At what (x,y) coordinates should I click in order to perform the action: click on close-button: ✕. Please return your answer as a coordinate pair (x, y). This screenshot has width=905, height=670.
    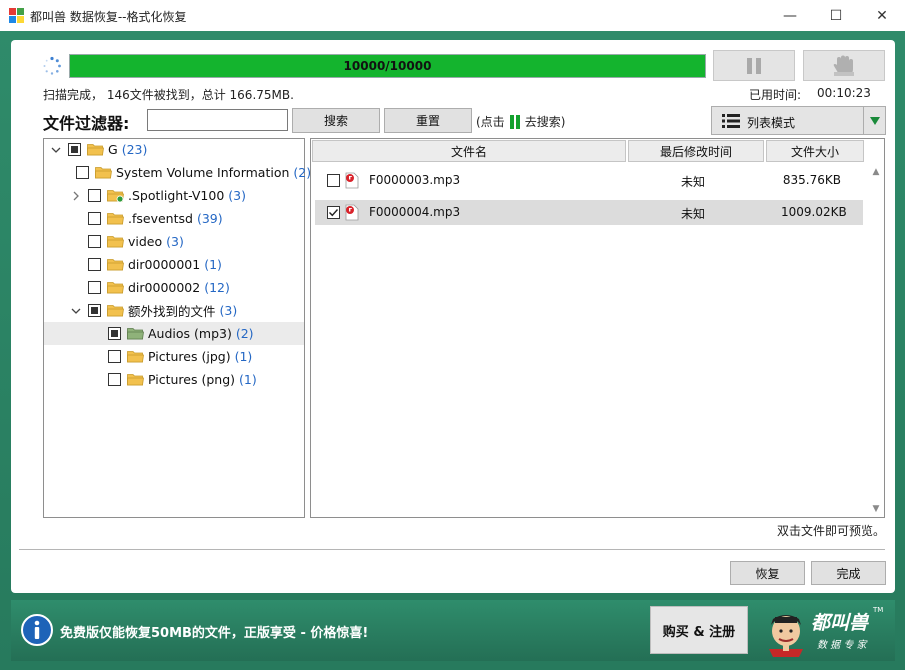
    Looking at the image, I should click on (882, 15).